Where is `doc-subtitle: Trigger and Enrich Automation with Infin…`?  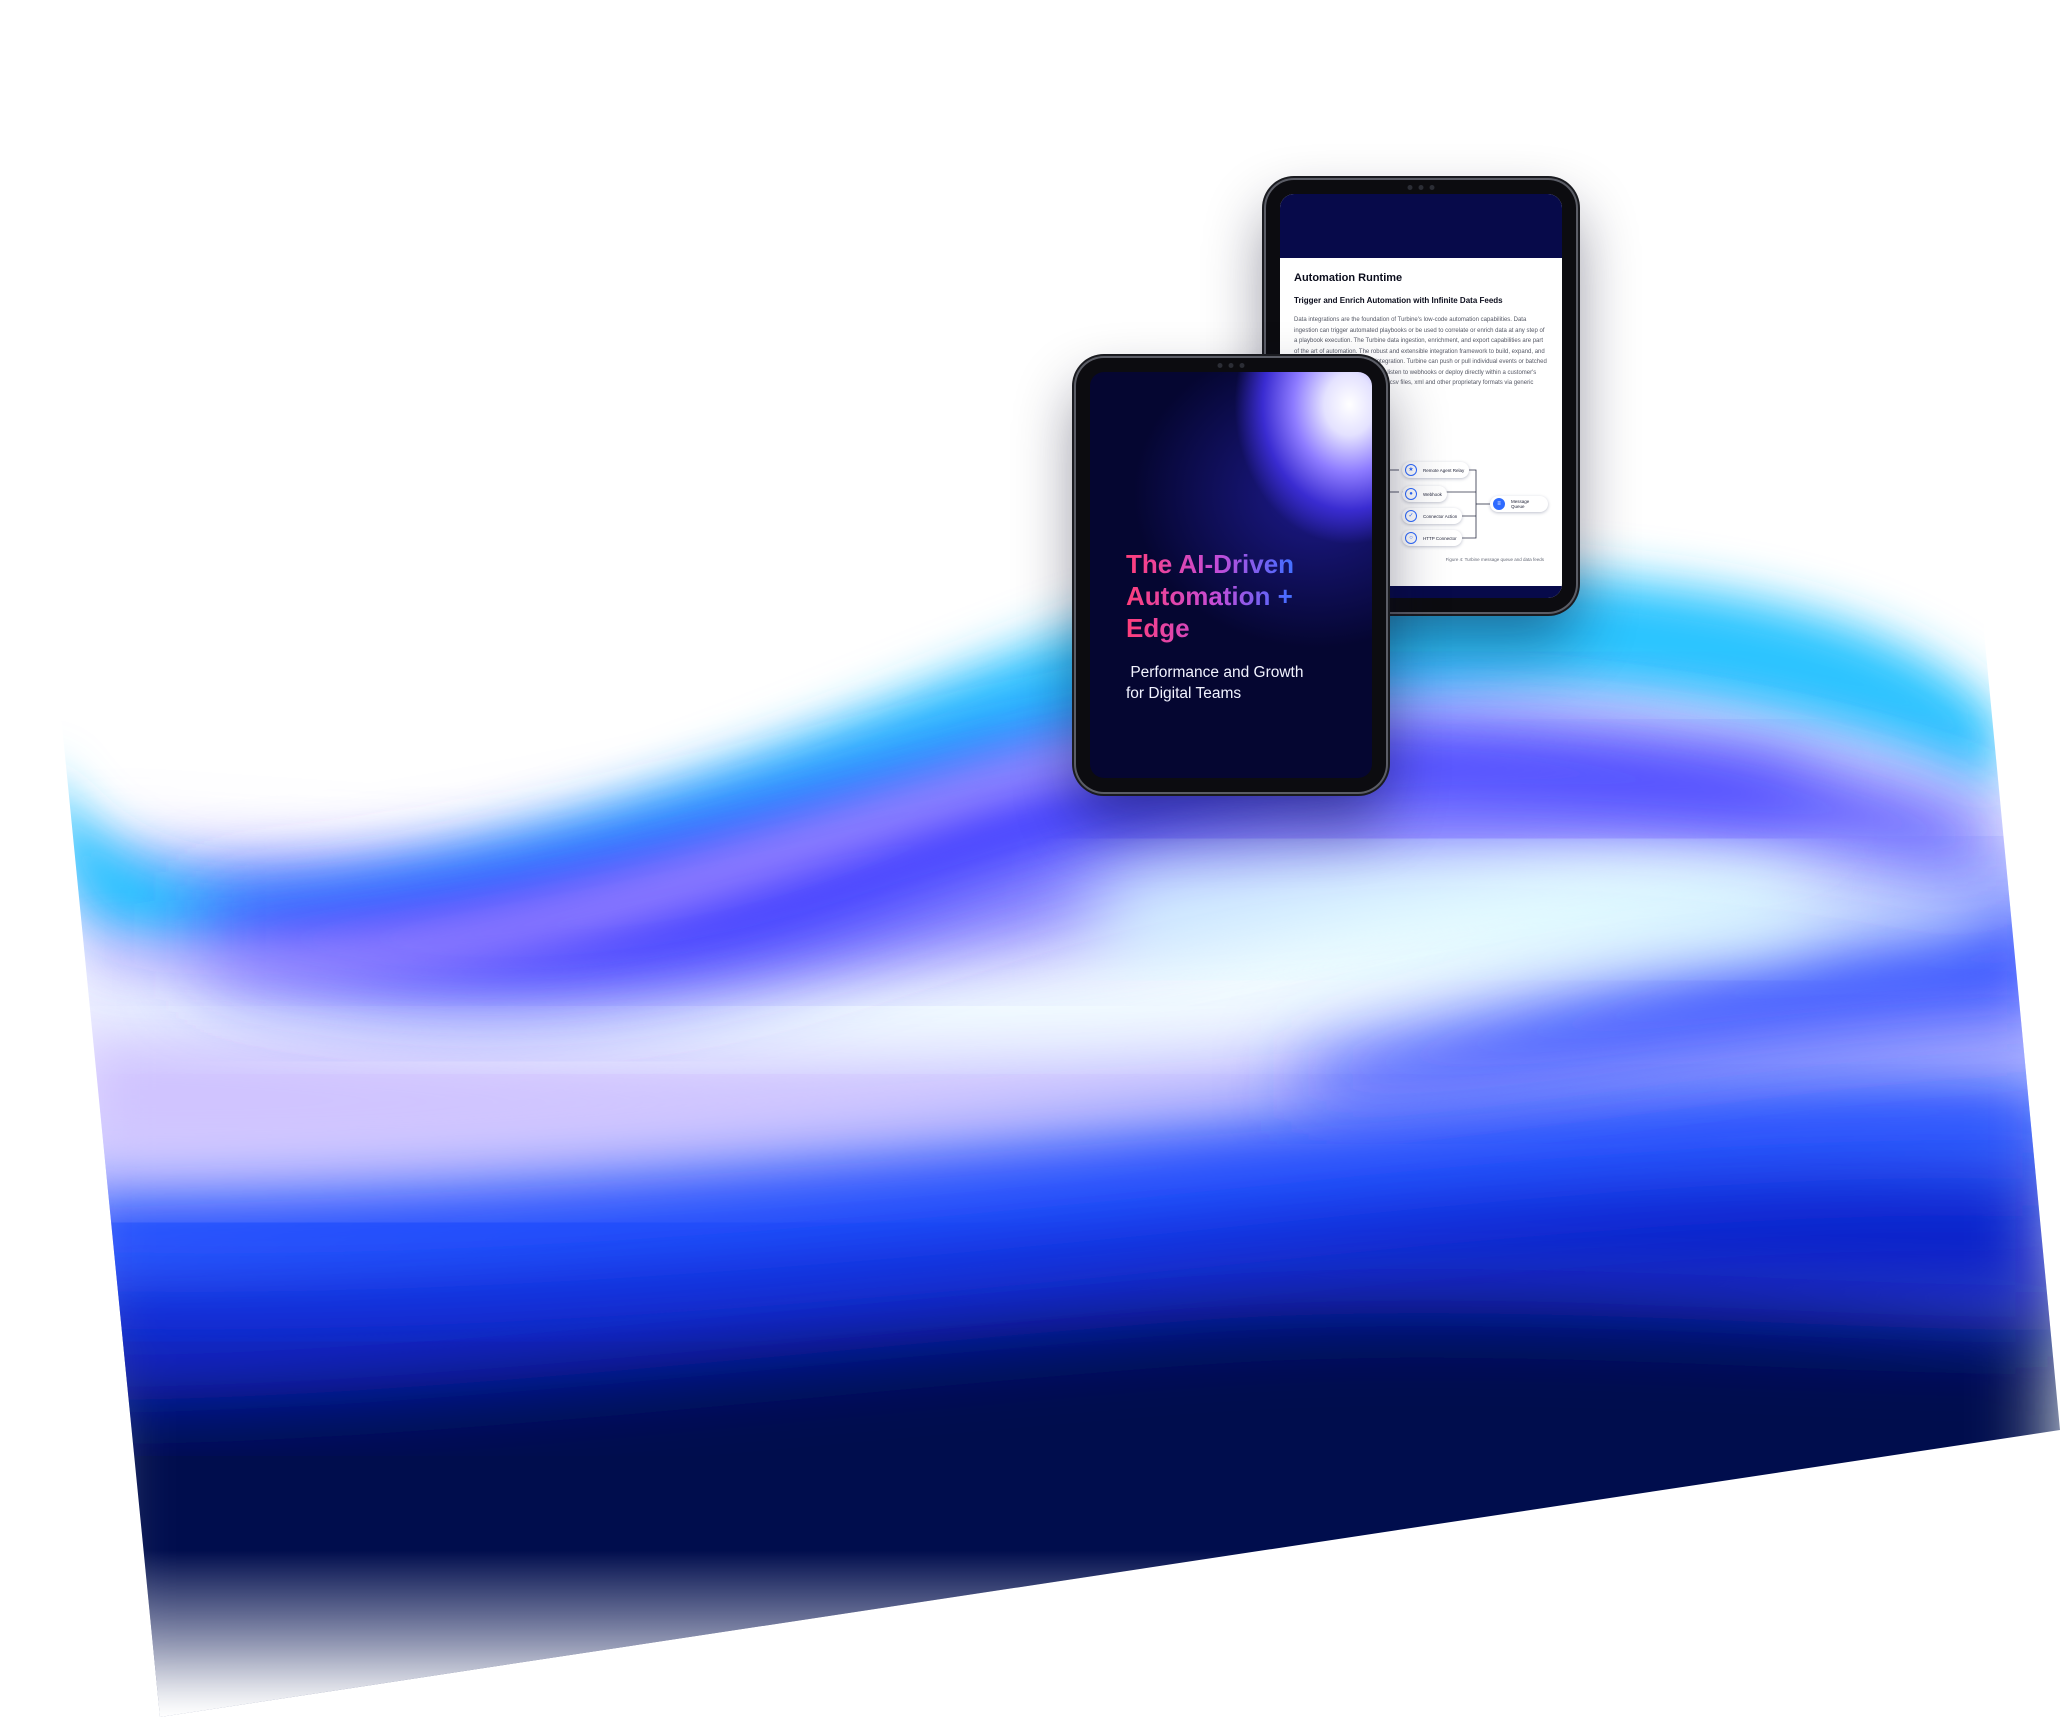 doc-subtitle: Trigger and Enrich Automation with Infin… is located at coordinates (1398, 300).